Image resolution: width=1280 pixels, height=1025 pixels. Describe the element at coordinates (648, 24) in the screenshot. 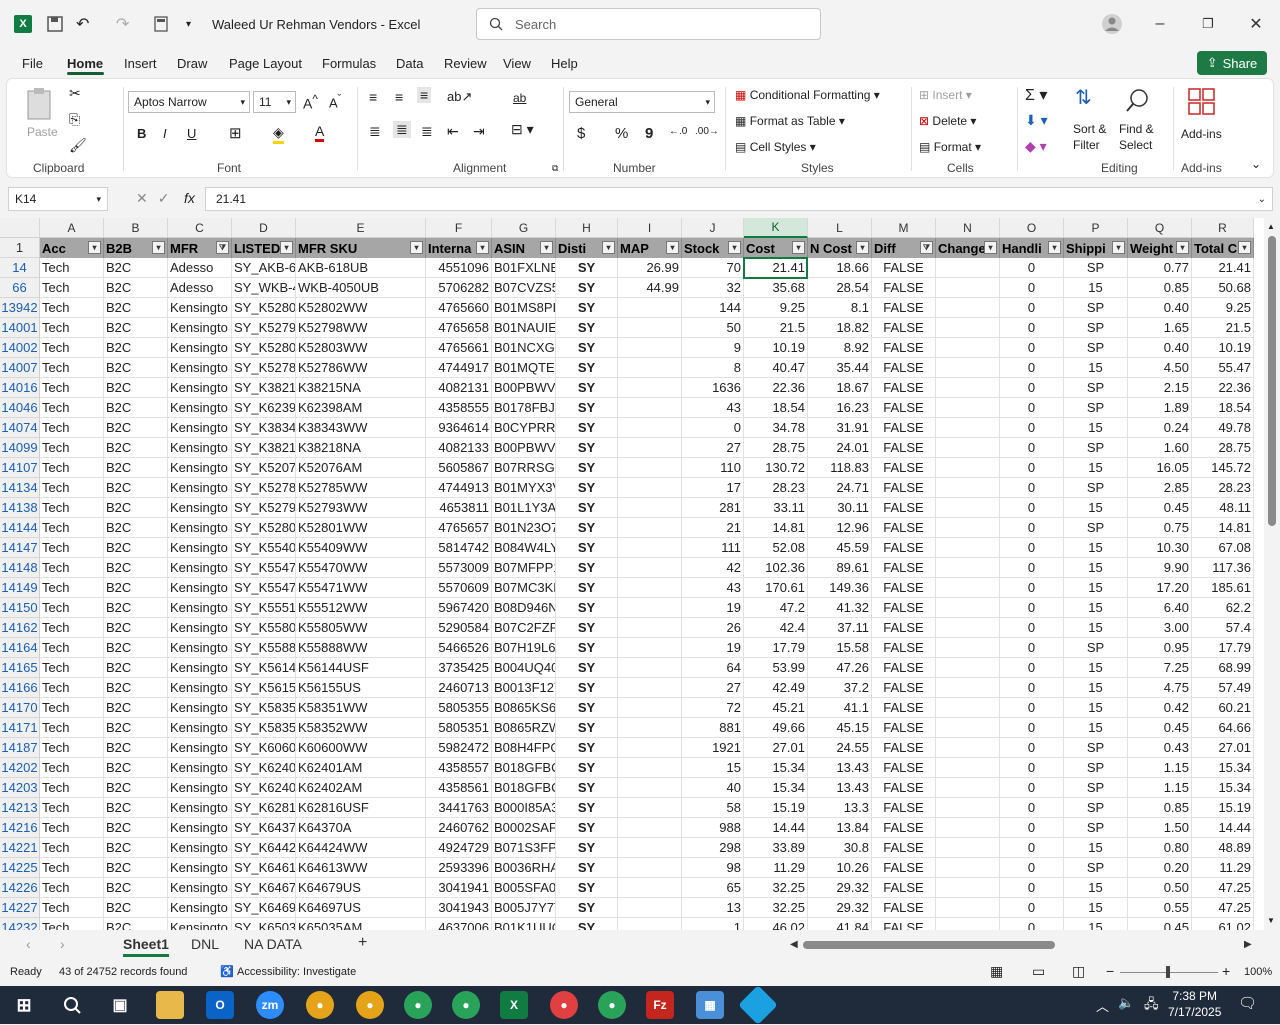

I see `search-input: Search` at that location.